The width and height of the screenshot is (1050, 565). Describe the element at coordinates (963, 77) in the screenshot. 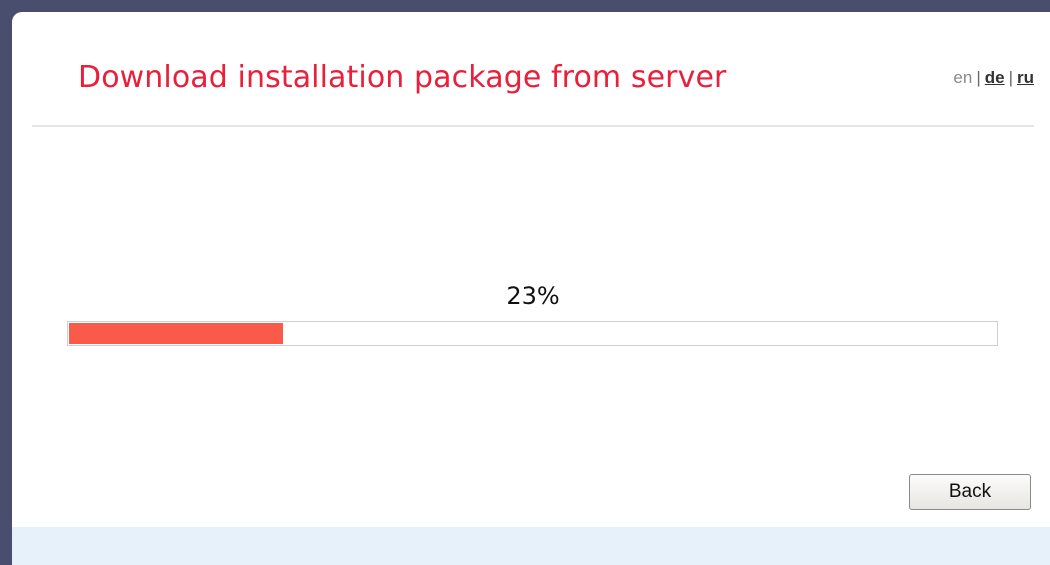

I see `language-current-en: en` at that location.